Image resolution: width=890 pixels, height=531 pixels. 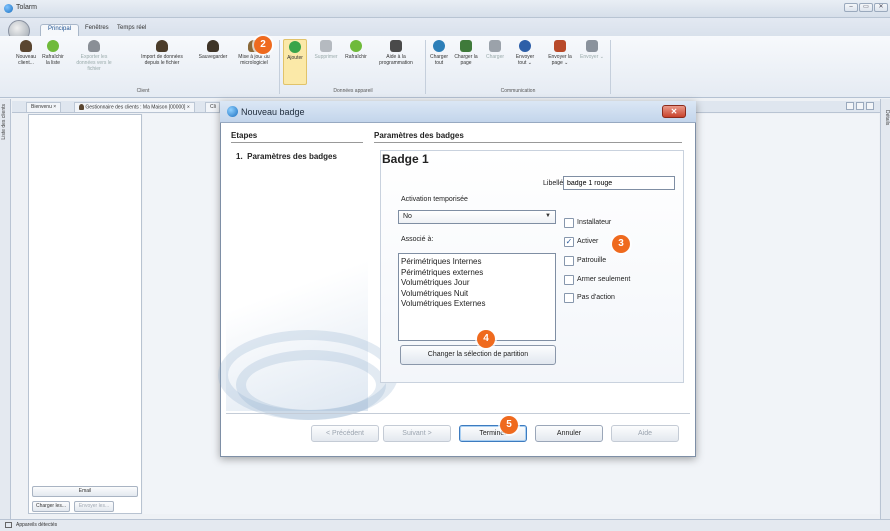 I want to click on libelle-input, so click(x=619, y=183).